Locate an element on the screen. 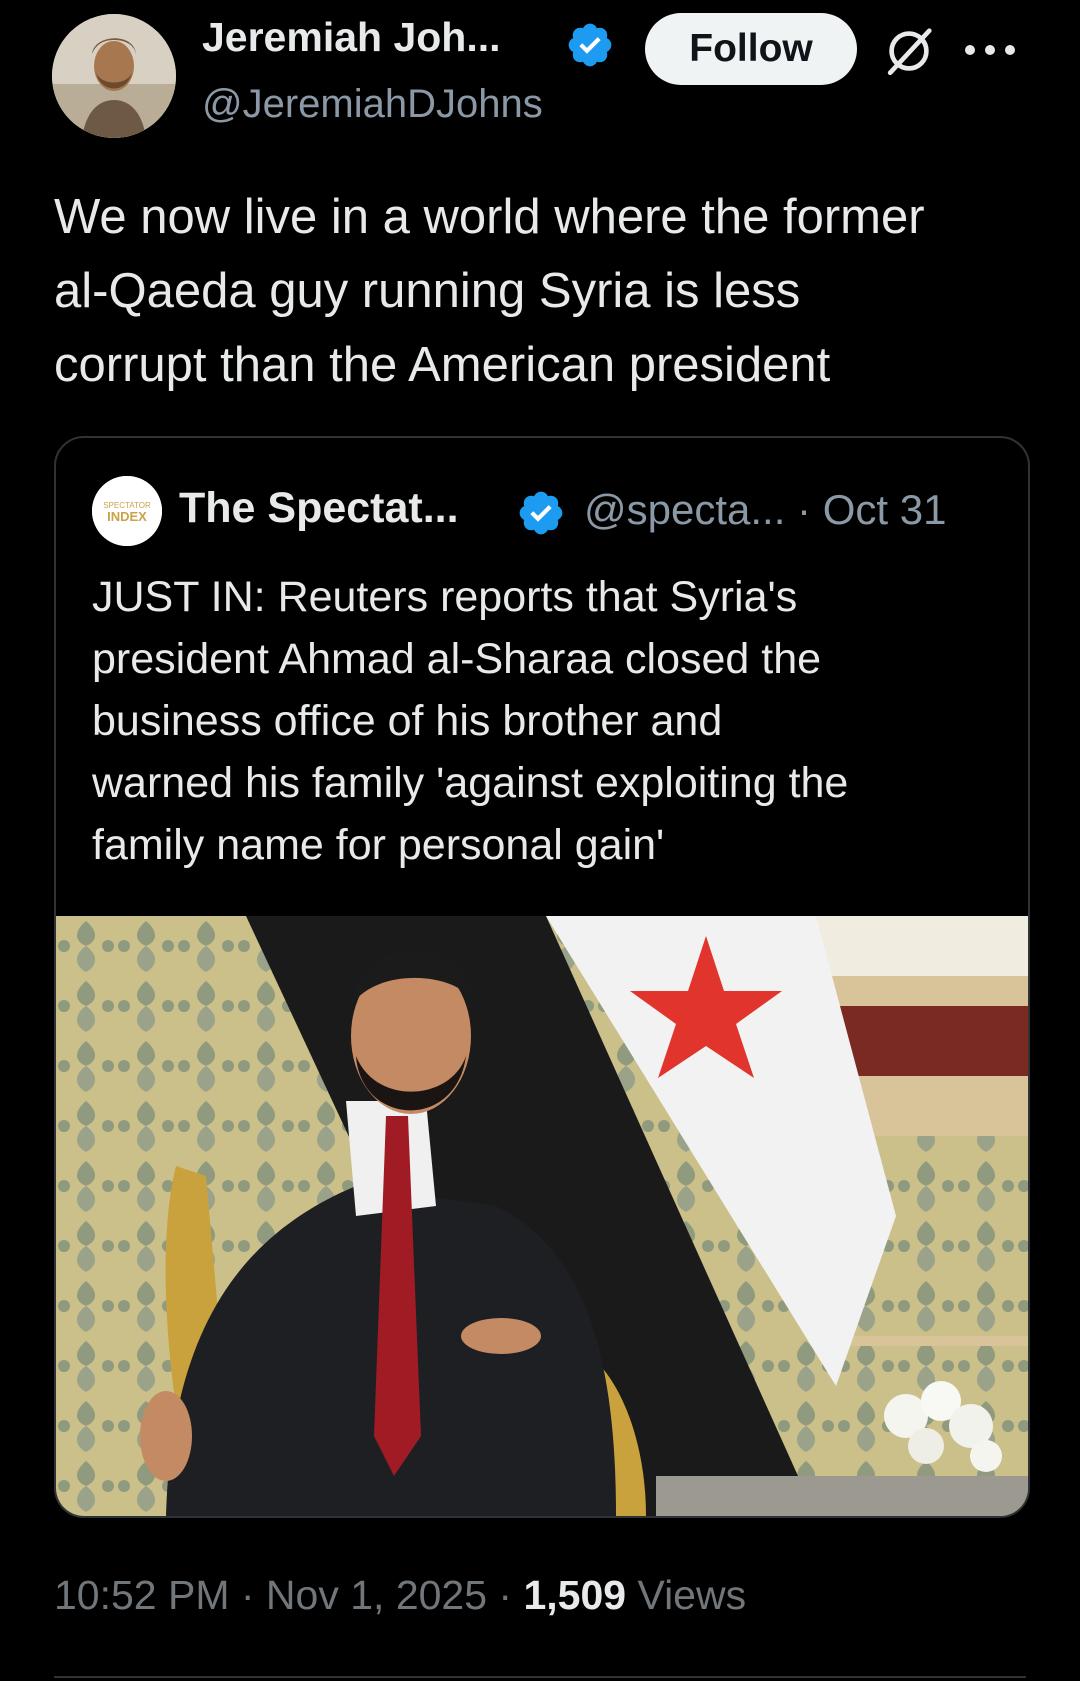  more-options-icon is located at coordinates (990, 50).